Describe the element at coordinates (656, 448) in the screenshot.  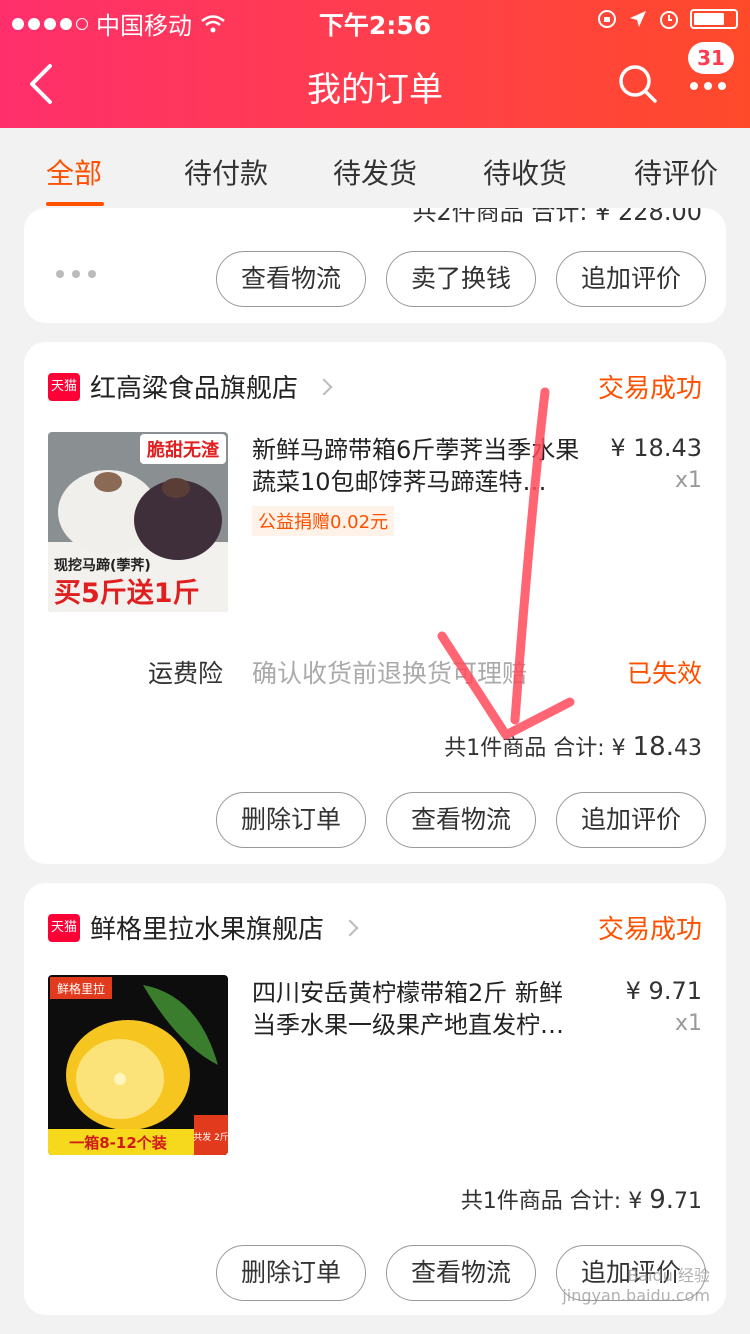
I see `product-price: ¥ 18.43` at that location.